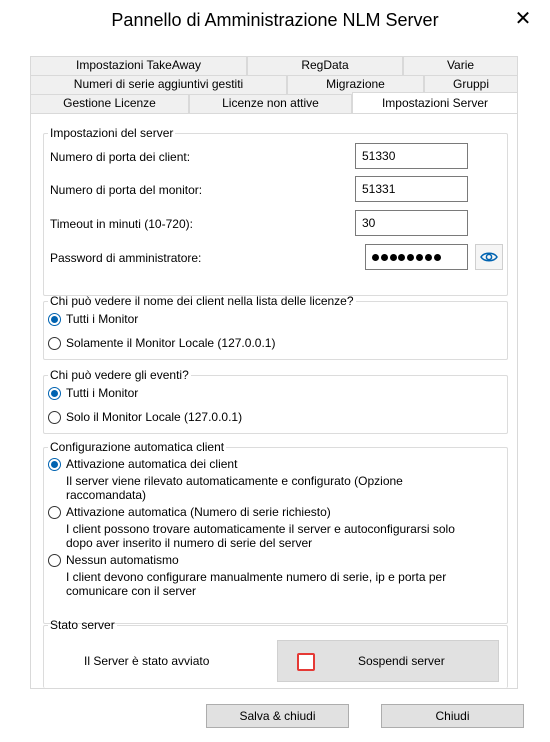  What do you see at coordinates (460, 65) in the screenshot?
I see `tab-varie: Varie` at bounding box center [460, 65].